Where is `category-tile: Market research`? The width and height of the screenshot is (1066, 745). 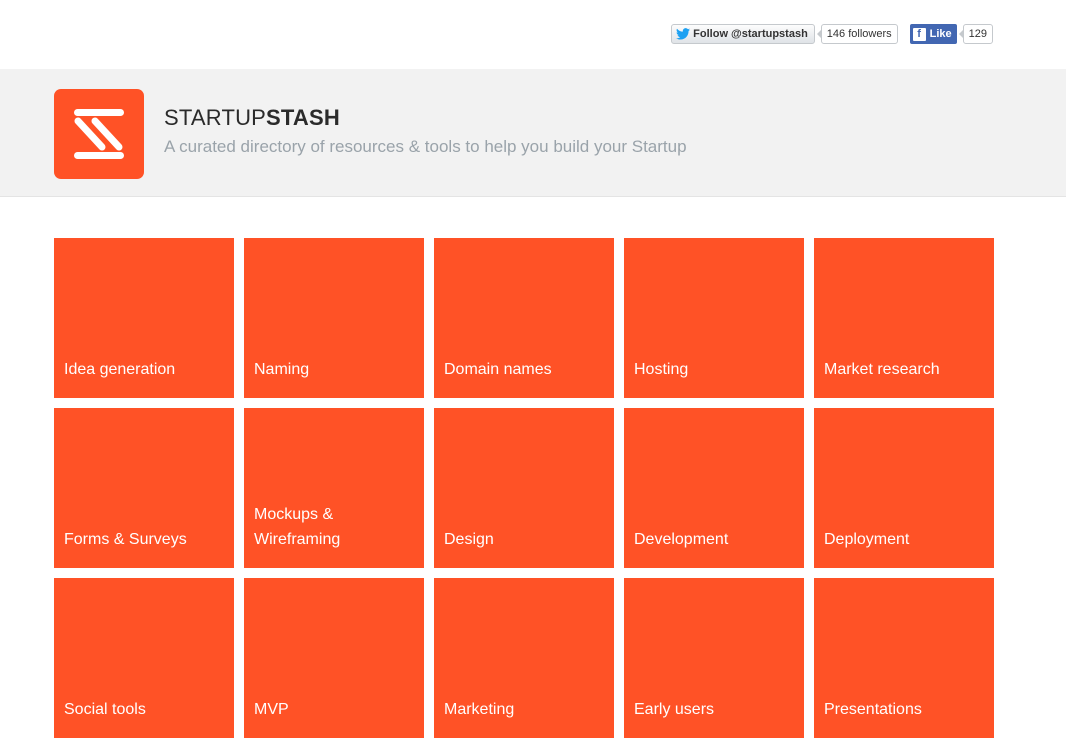 category-tile: Market research is located at coordinates (904, 318).